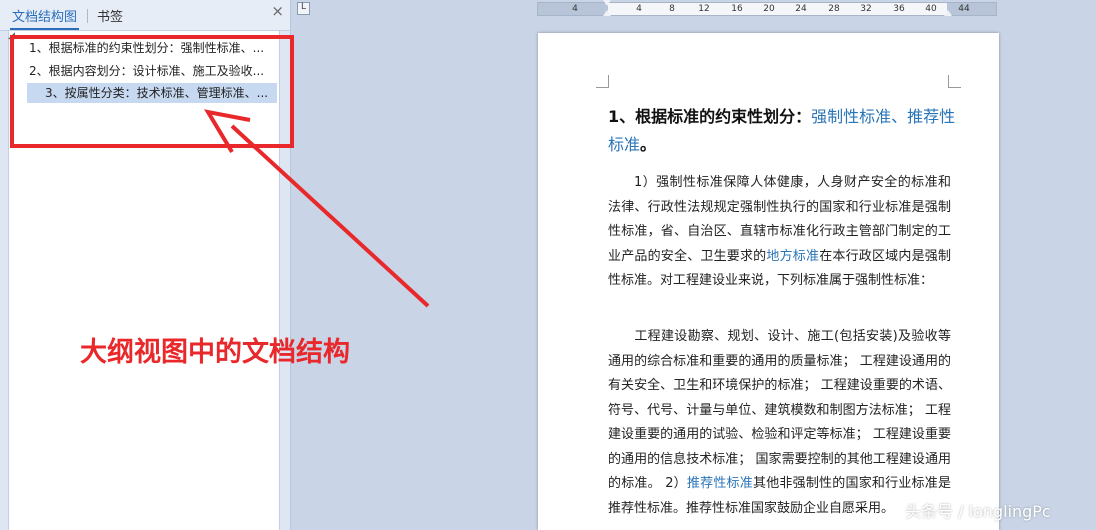 The width and height of the screenshot is (1096, 530). I want to click on link-local-standard: 地方标准, so click(792, 256).